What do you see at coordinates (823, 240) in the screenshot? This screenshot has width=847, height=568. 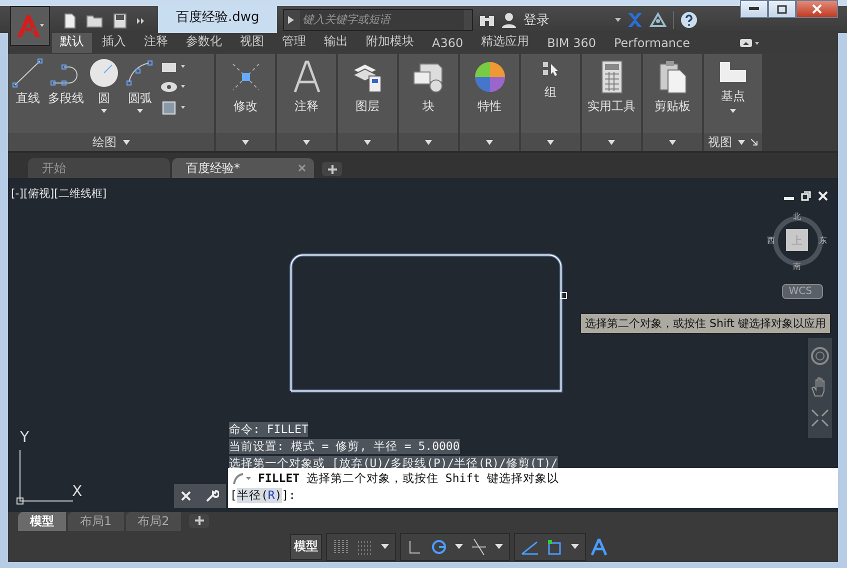 I see `compass-label: 东` at bounding box center [823, 240].